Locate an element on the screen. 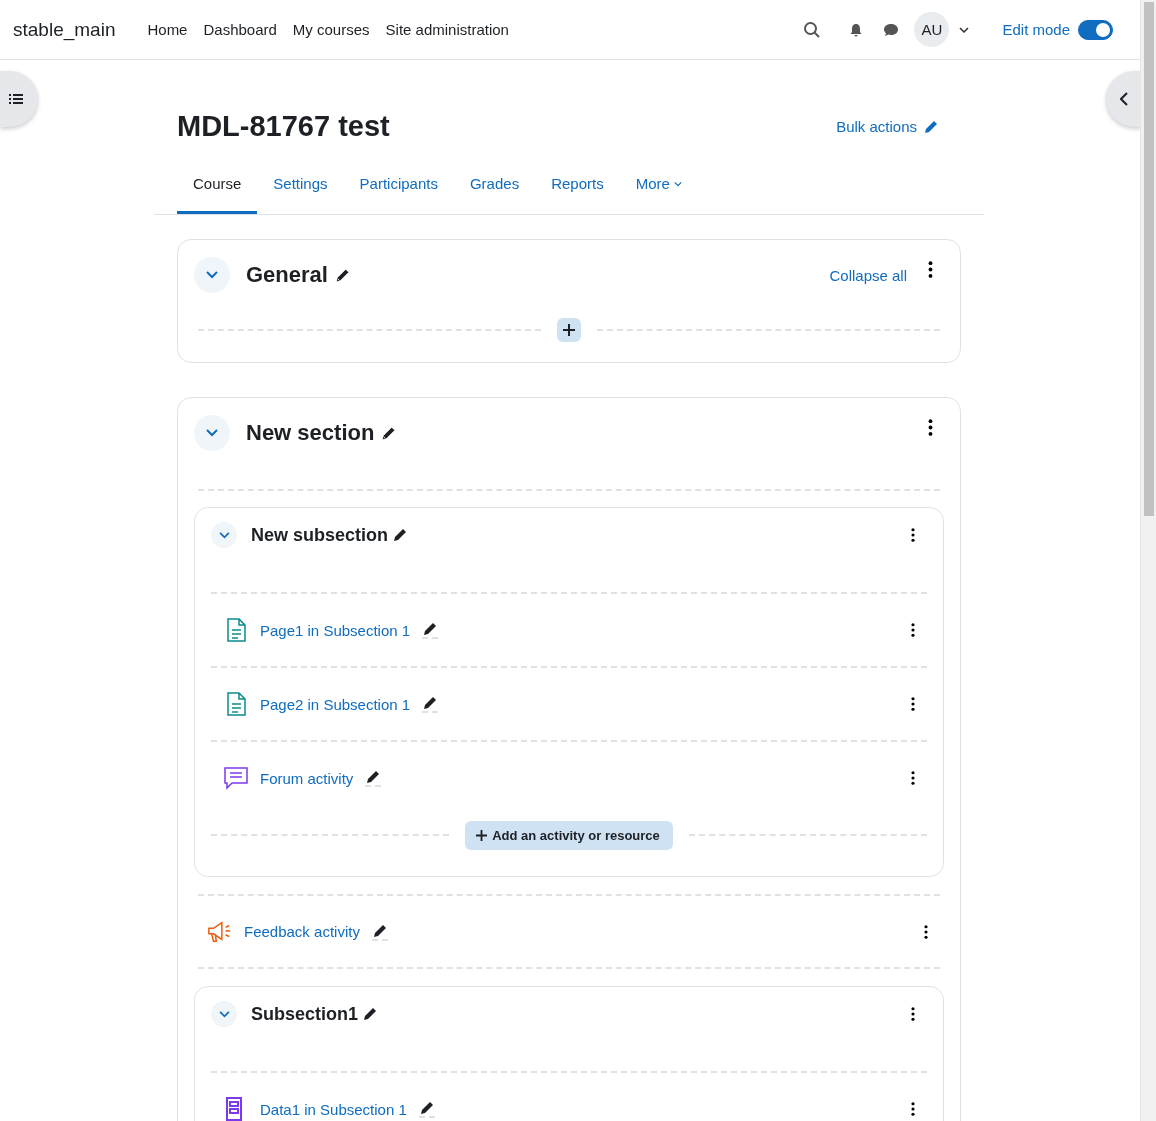 The height and width of the screenshot is (1121, 1156). tab: Course is located at coordinates (217, 188).